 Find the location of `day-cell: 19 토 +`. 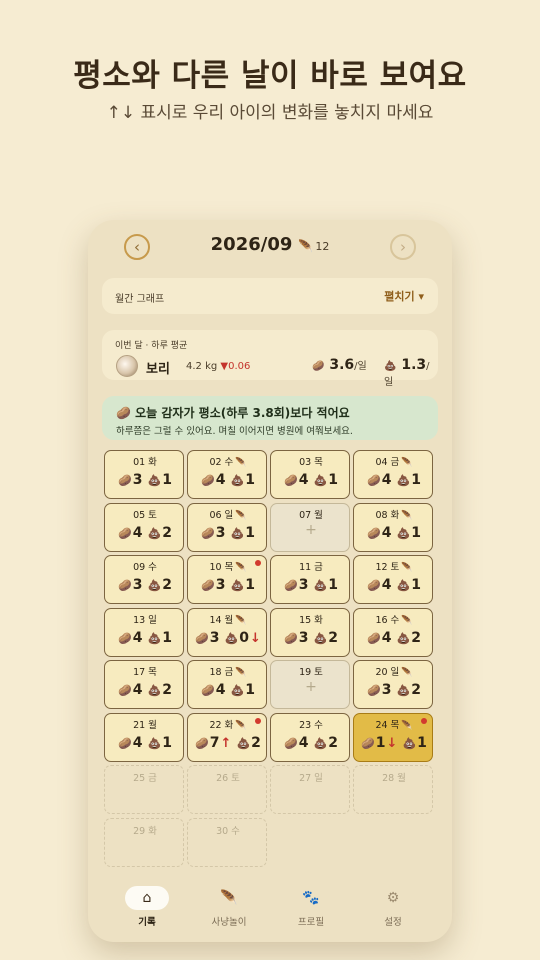

day-cell: 19 토 + is located at coordinates (310, 684).